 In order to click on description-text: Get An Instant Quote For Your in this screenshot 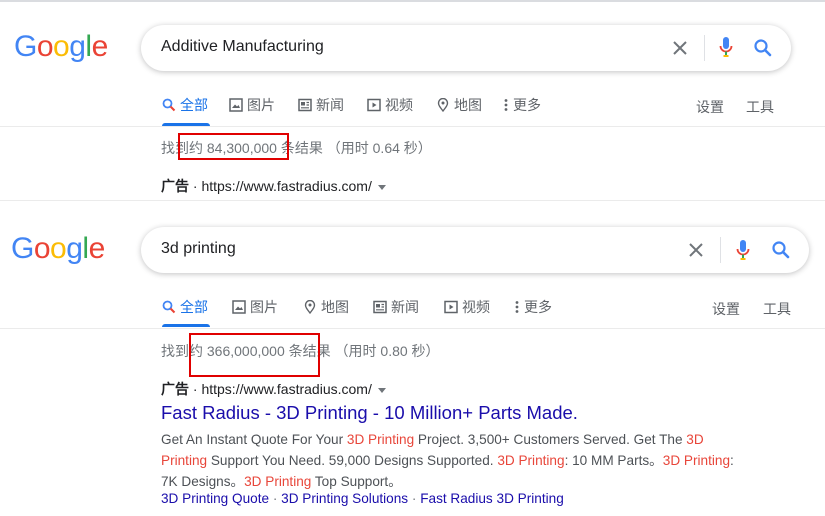, I will do `click(254, 439)`.